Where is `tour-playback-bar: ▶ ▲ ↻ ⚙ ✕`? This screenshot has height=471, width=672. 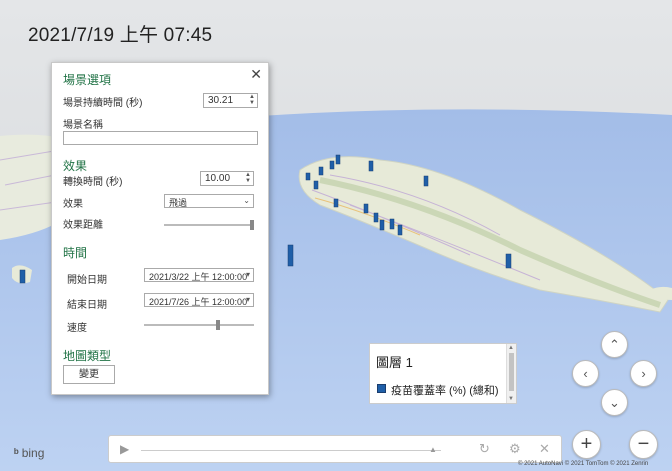
tour-playback-bar: ▶ ▲ ↻ ⚙ ✕ is located at coordinates (335, 449).